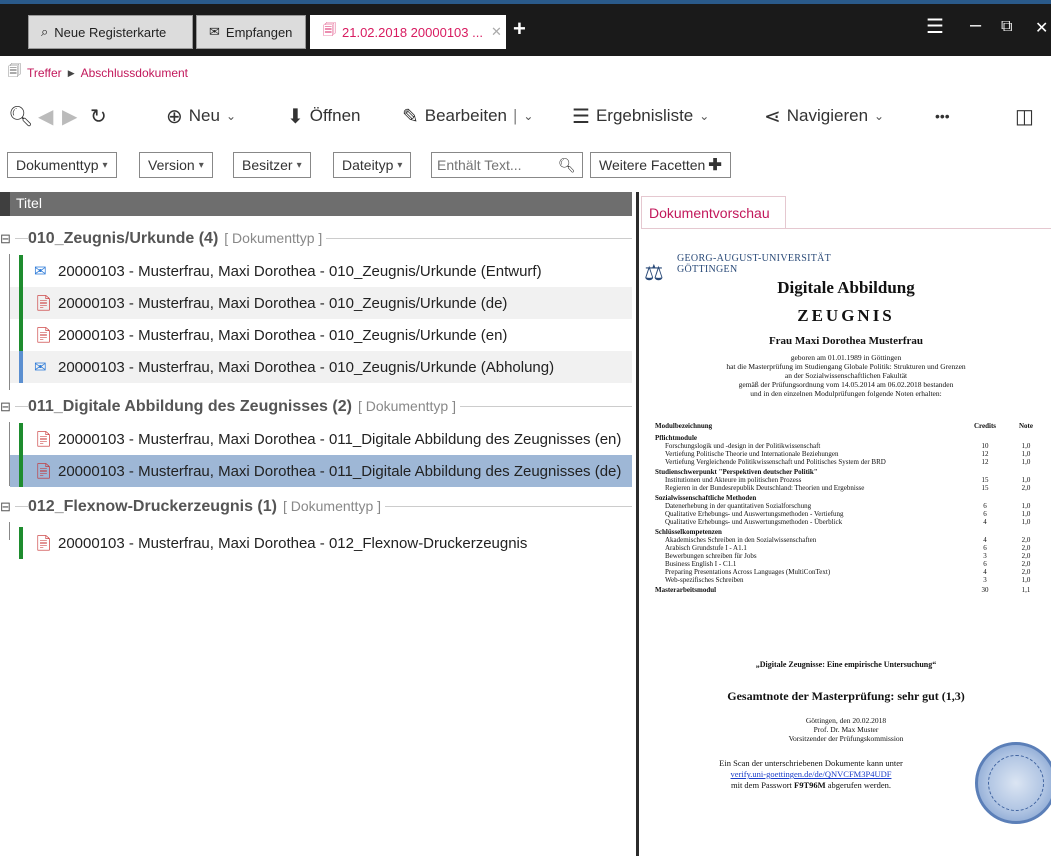 The height and width of the screenshot is (856, 1051). I want to click on verification-line: mit dem Passwort, so click(761, 785).